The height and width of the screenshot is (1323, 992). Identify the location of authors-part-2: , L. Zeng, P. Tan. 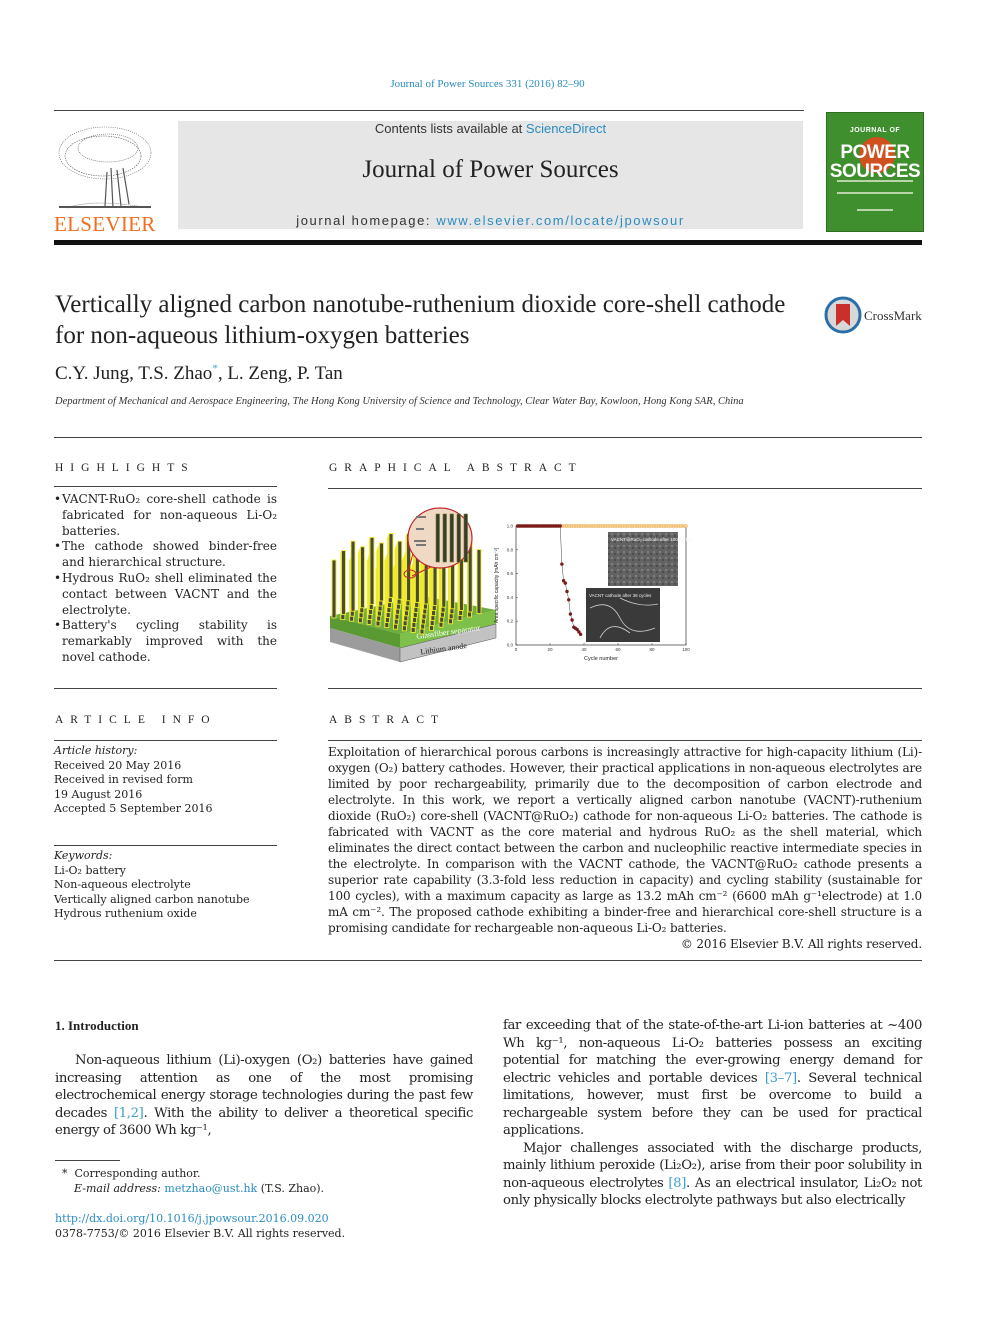
(280, 373).